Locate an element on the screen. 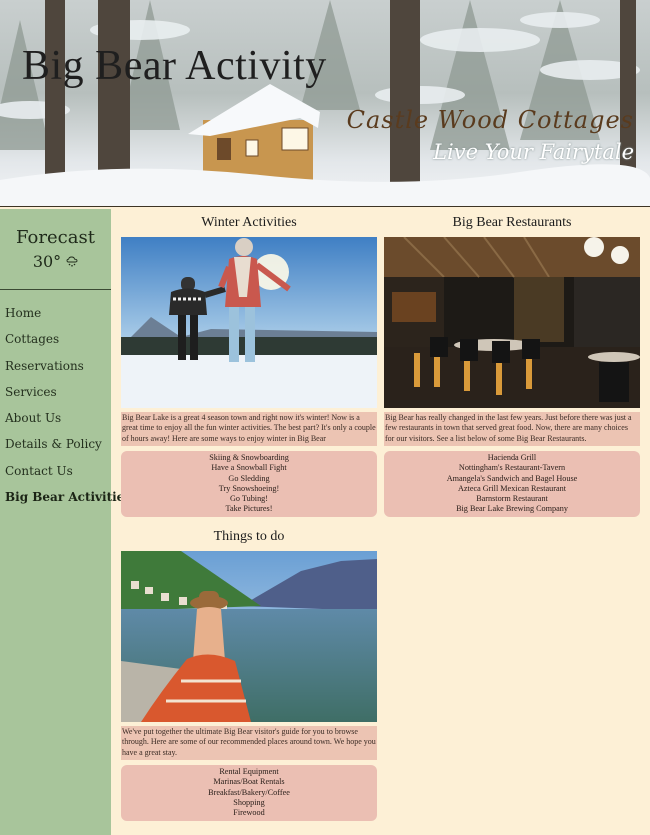 The height and width of the screenshot is (835, 650). brand-name: Castle Wood Cottages is located at coordinates (490, 120).